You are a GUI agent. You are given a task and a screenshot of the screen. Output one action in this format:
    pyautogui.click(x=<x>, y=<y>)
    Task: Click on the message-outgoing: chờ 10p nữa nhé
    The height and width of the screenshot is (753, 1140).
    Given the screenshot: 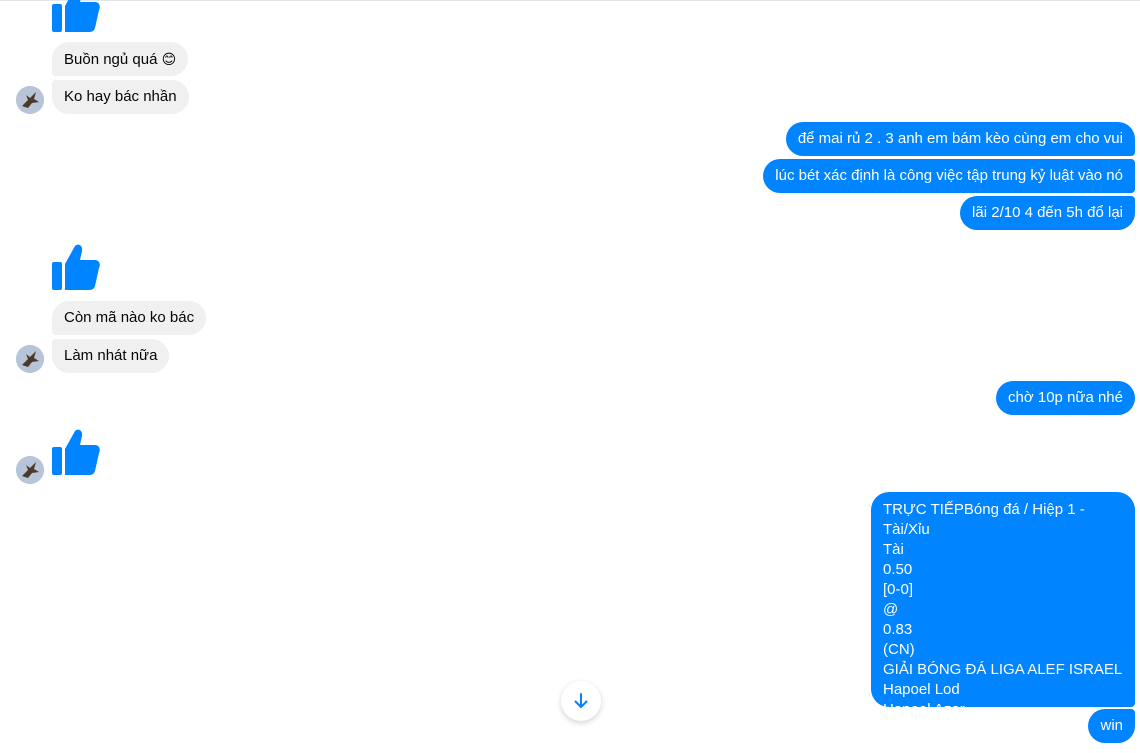 What is the action you would take?
    pyautogui.click(x=1065, y=398)
    